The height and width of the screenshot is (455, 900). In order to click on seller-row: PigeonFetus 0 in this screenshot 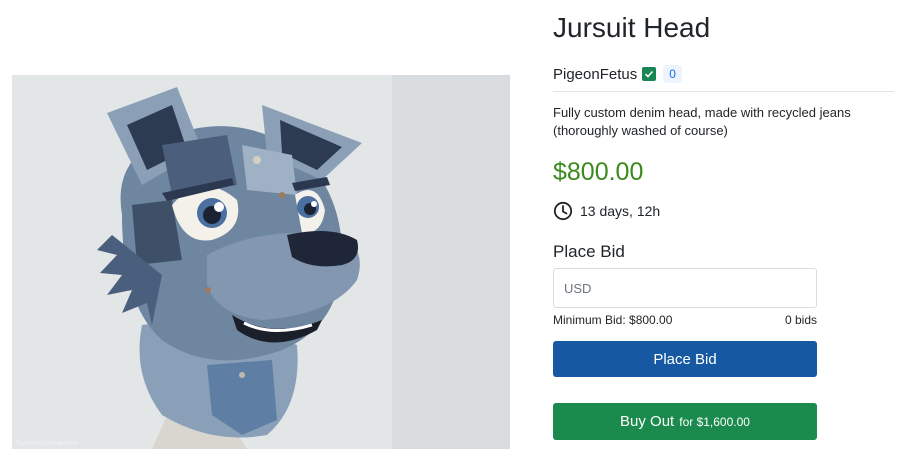, I will do `click(617, 74)`.